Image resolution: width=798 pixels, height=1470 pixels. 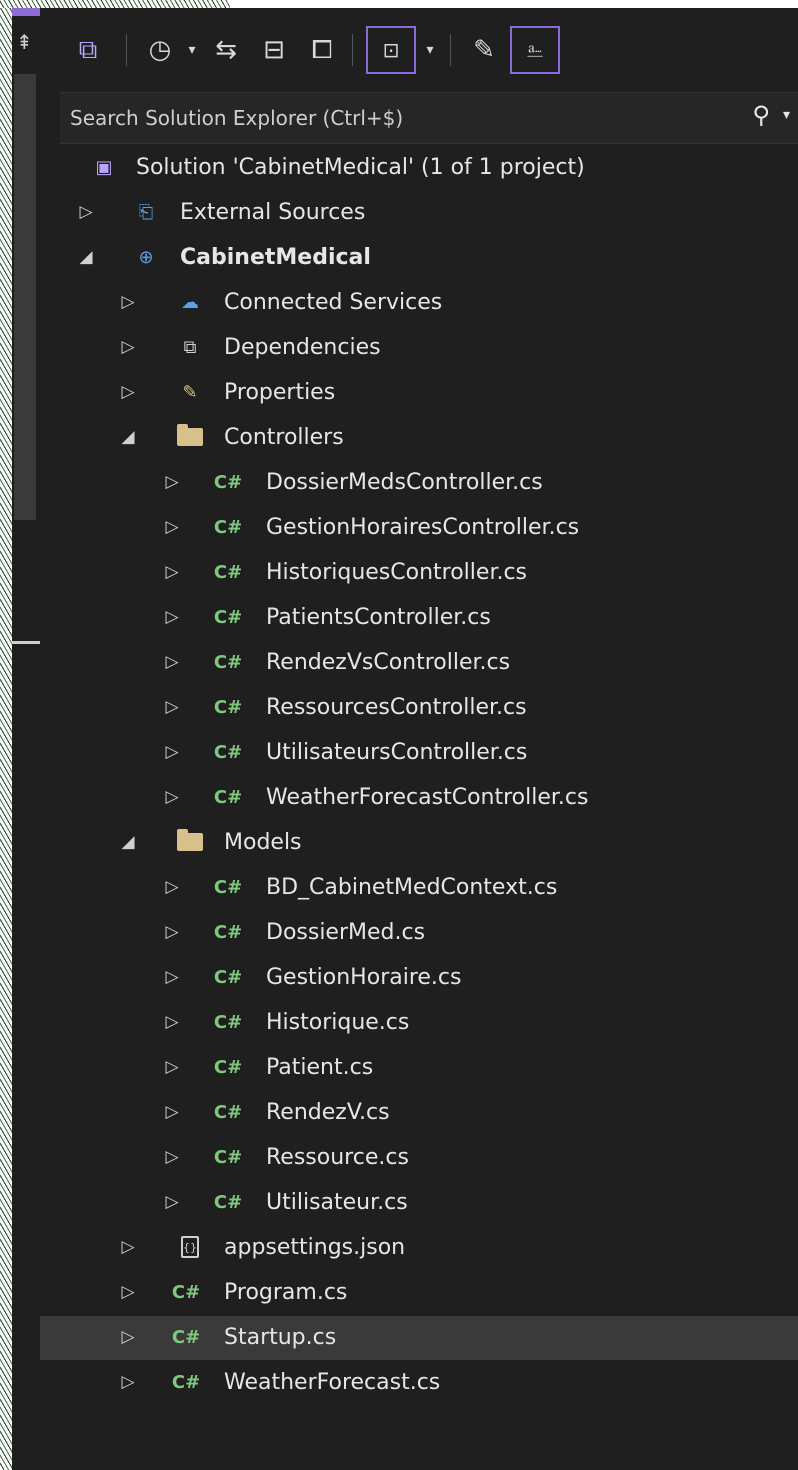 I want to click on tree-item-label: Dependencies, so click(x=302, y=347).